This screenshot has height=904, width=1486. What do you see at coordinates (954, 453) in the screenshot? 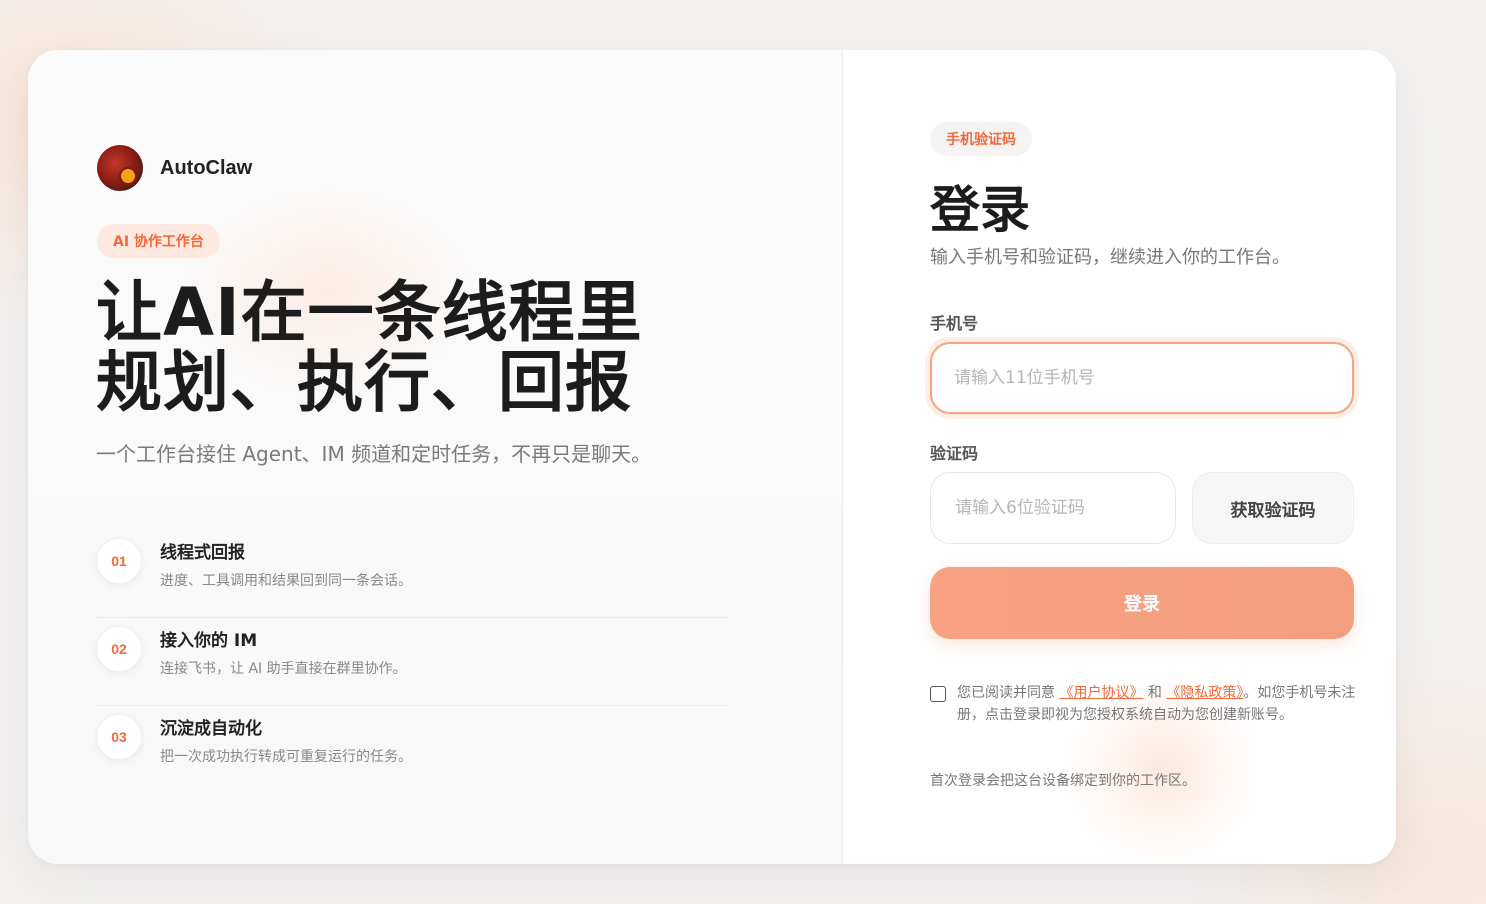
I see `code-label: 验证码` at bounding box center [954, 453].